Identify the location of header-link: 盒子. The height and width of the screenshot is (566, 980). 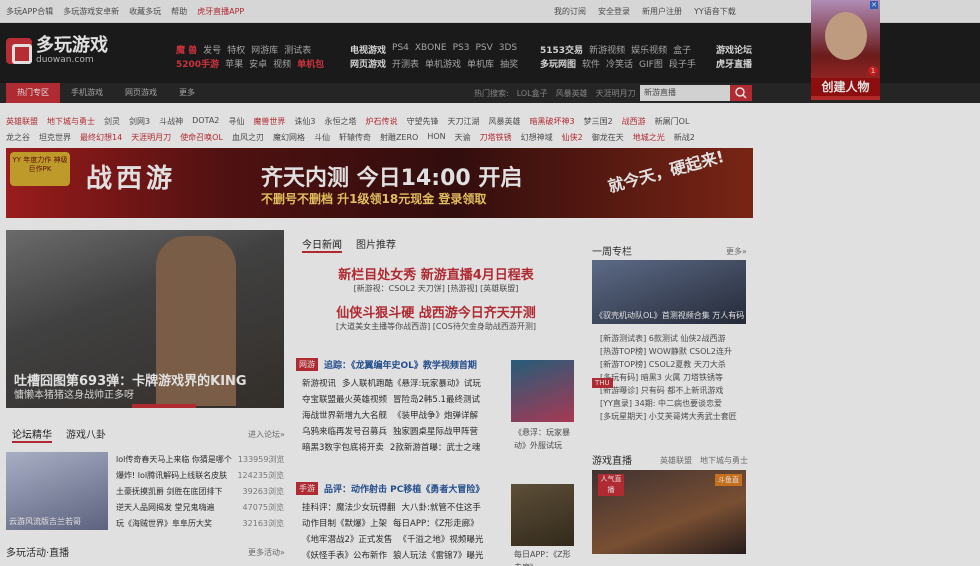
(682, 49).